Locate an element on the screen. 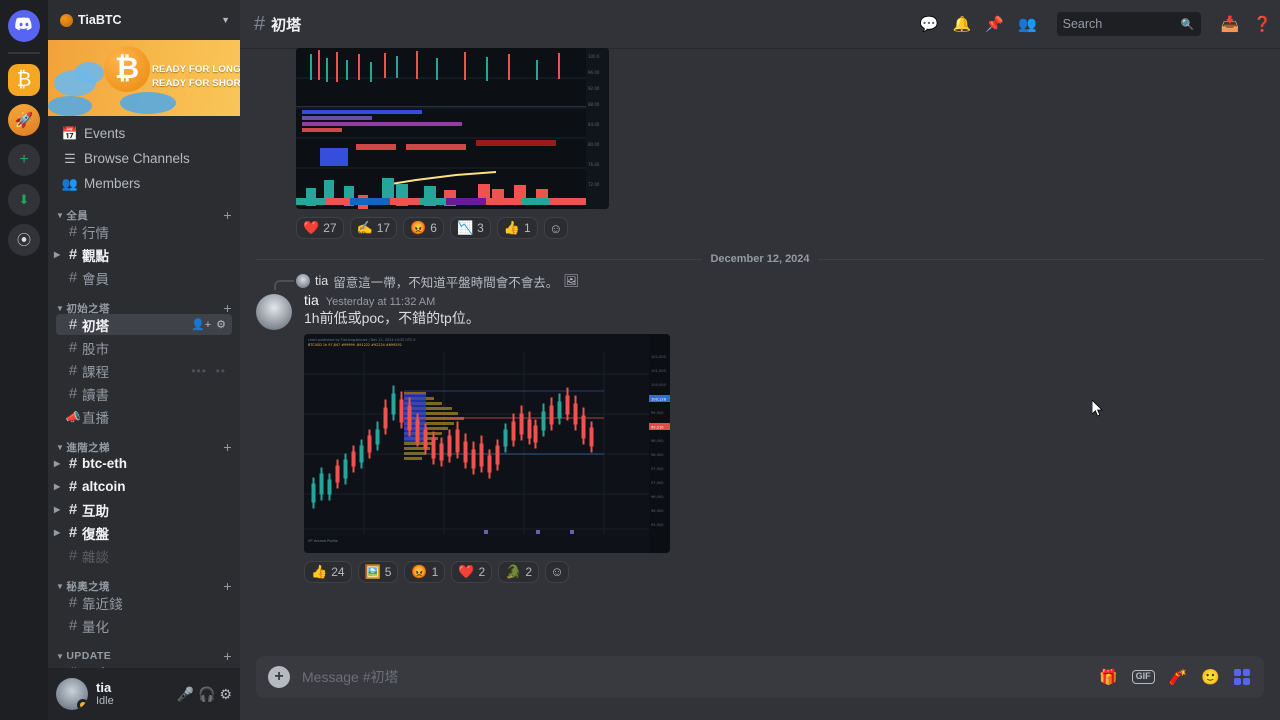 The height and width of the screenshot is (720, 1280). channel-btc-eth: ▶ # btc-eth is located at coordinates (143, 463).